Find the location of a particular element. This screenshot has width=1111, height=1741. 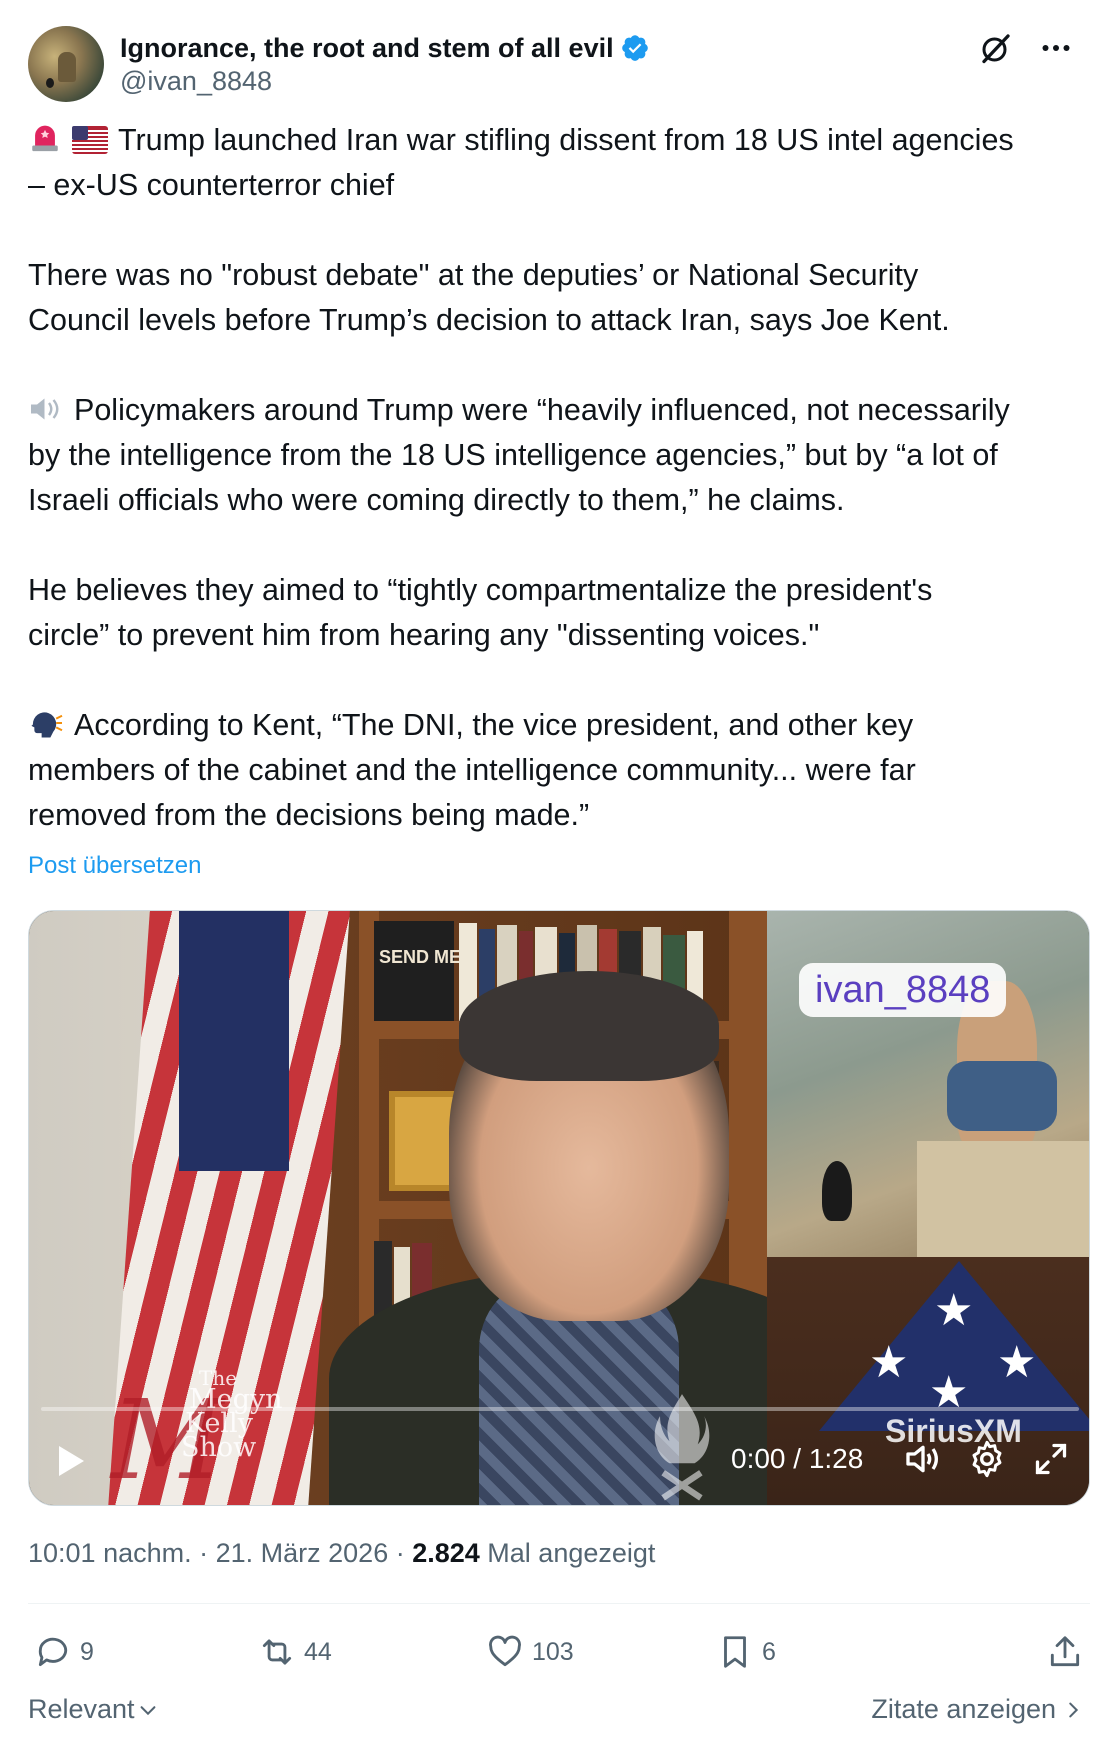

post-line-text: removed from the decisions being made.” is located at coordinates (309, 815).